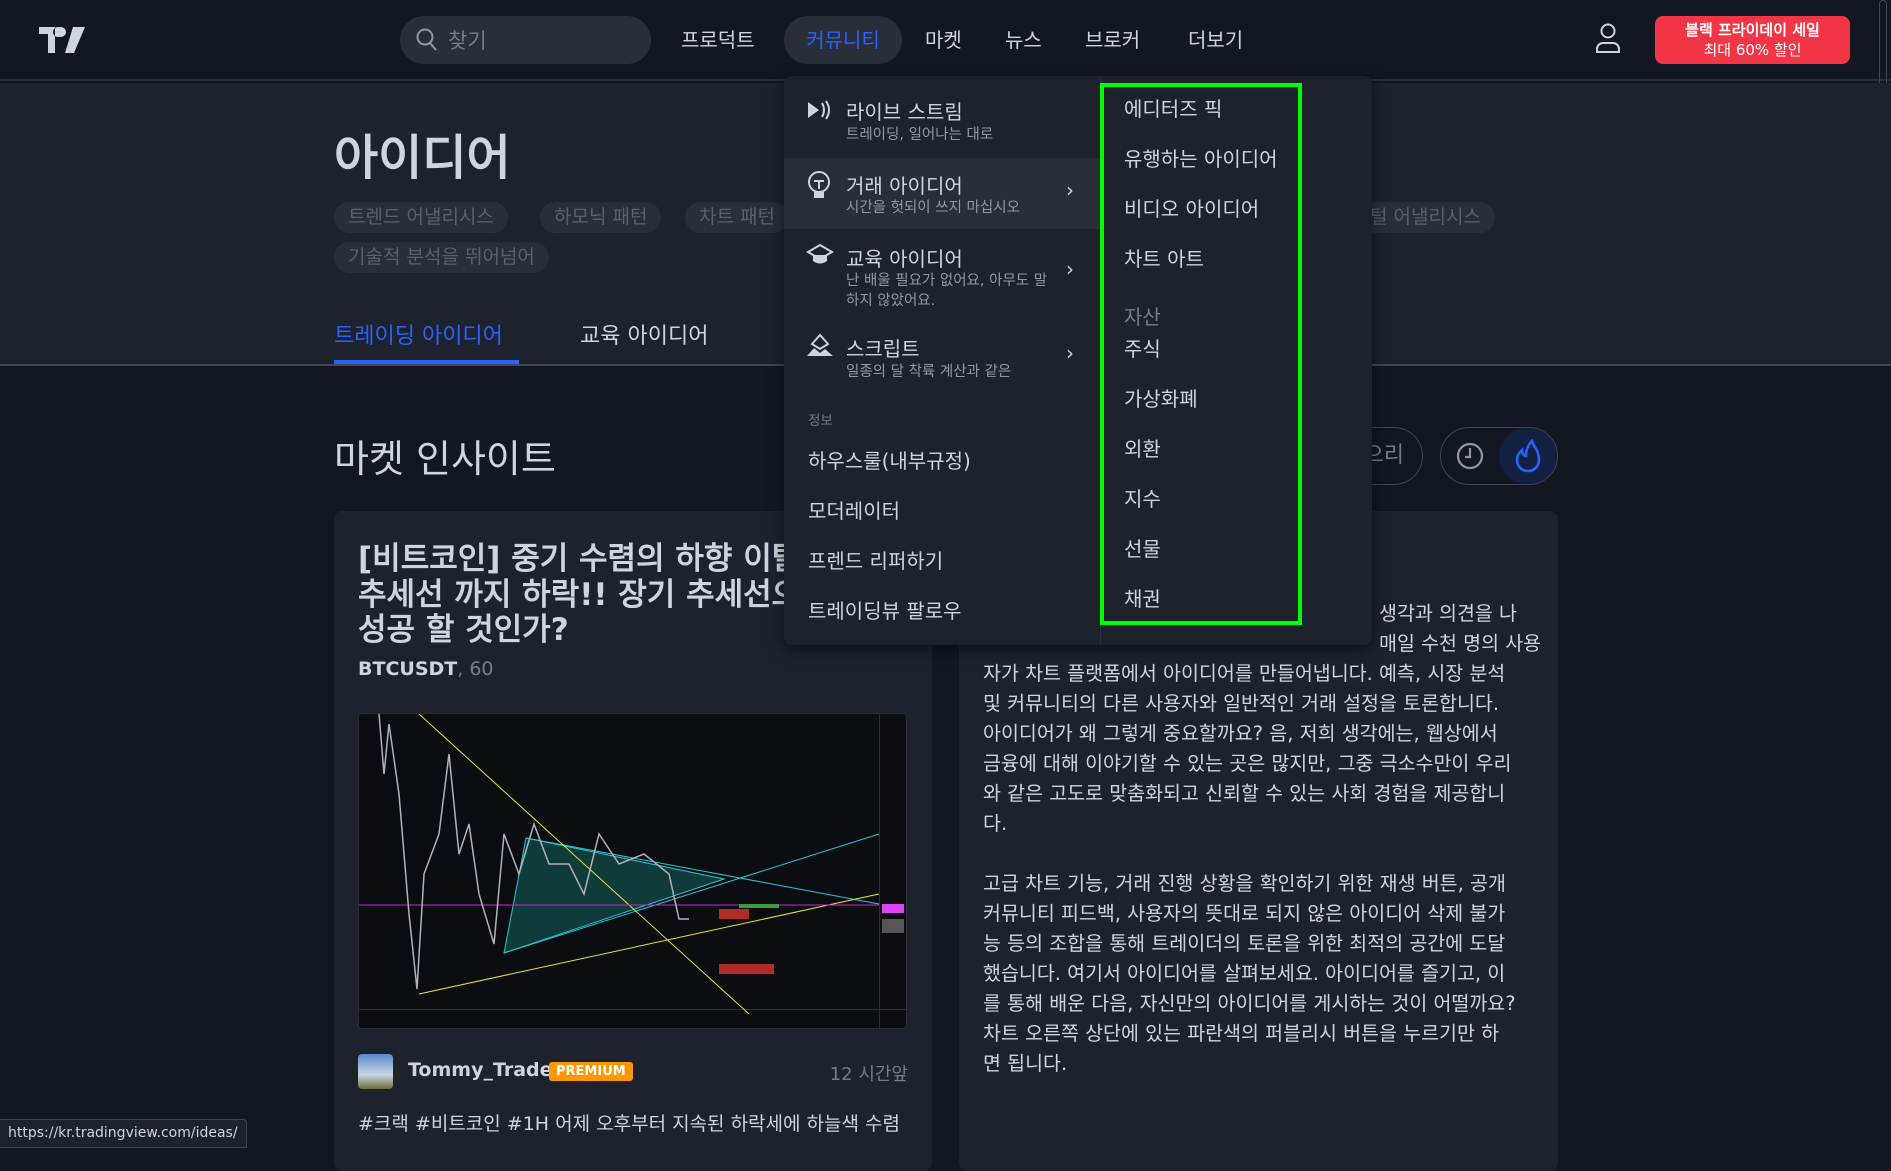 The width and height of the screenshot is (1891, 1171). I want to click on submenu-indices: 지수, so click(1142, 497).